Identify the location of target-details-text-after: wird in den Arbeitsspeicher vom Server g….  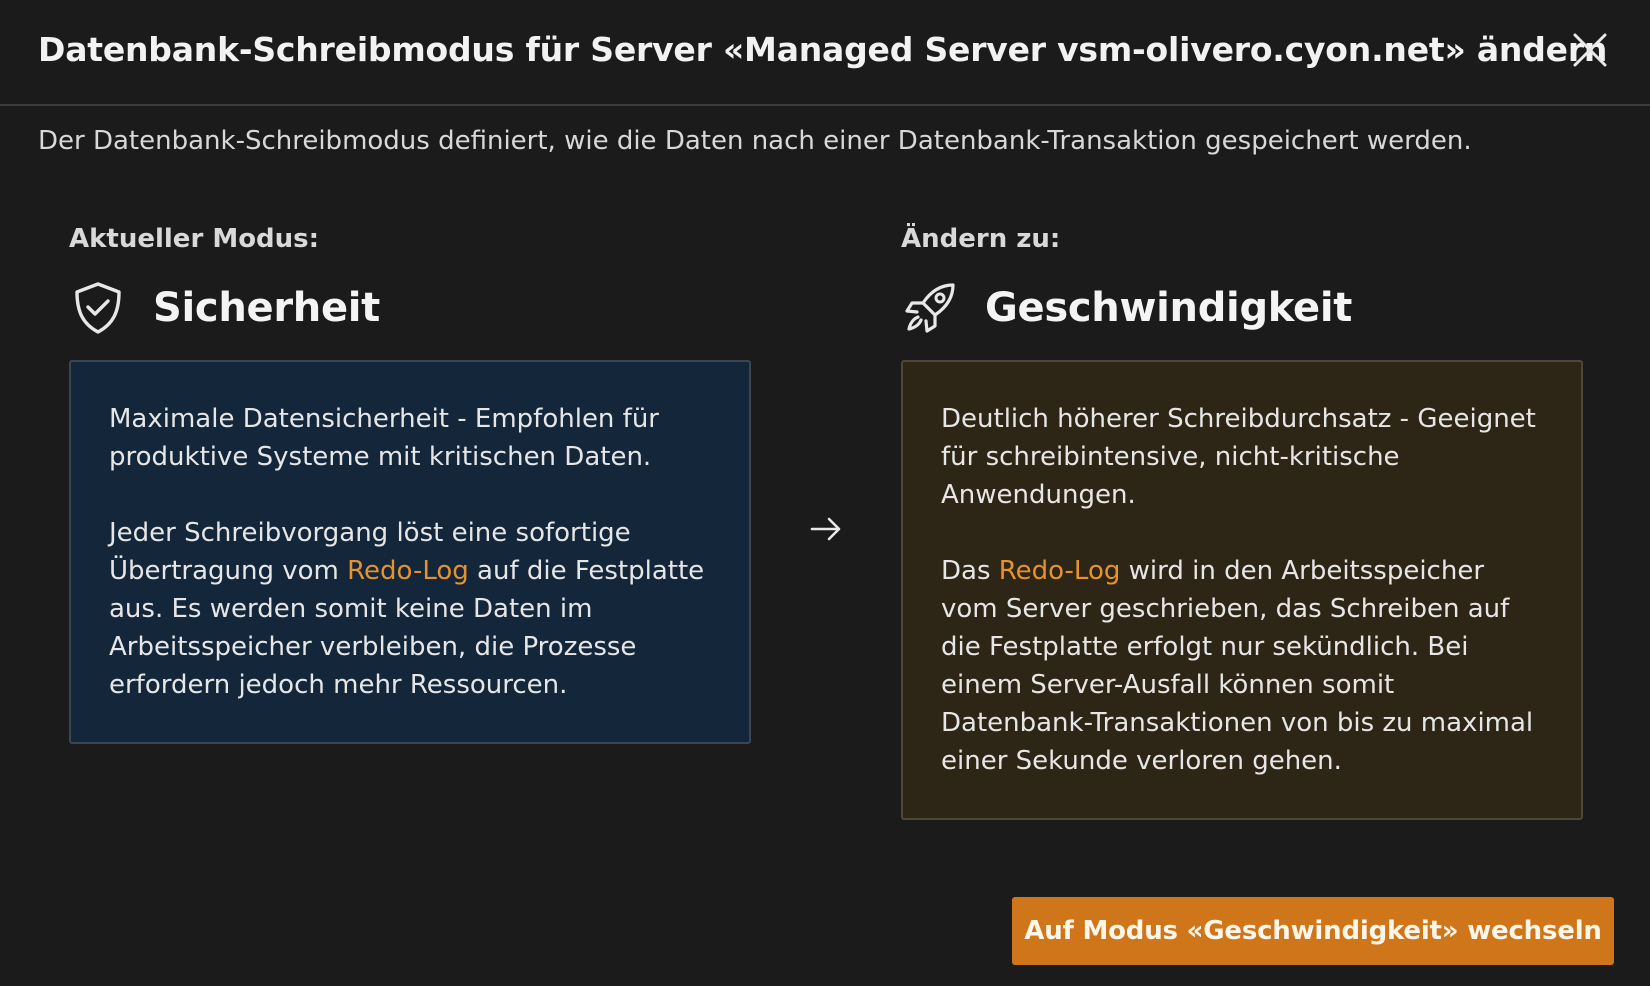
(1237, 666).